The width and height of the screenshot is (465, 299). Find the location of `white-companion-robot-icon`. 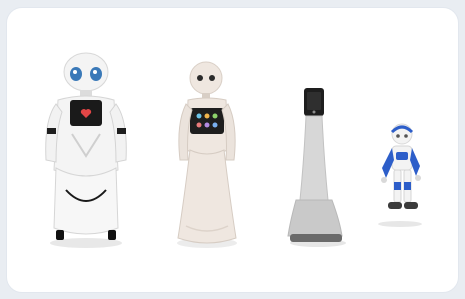

white-companion-robot-icon is located at coordinates (86, 150).